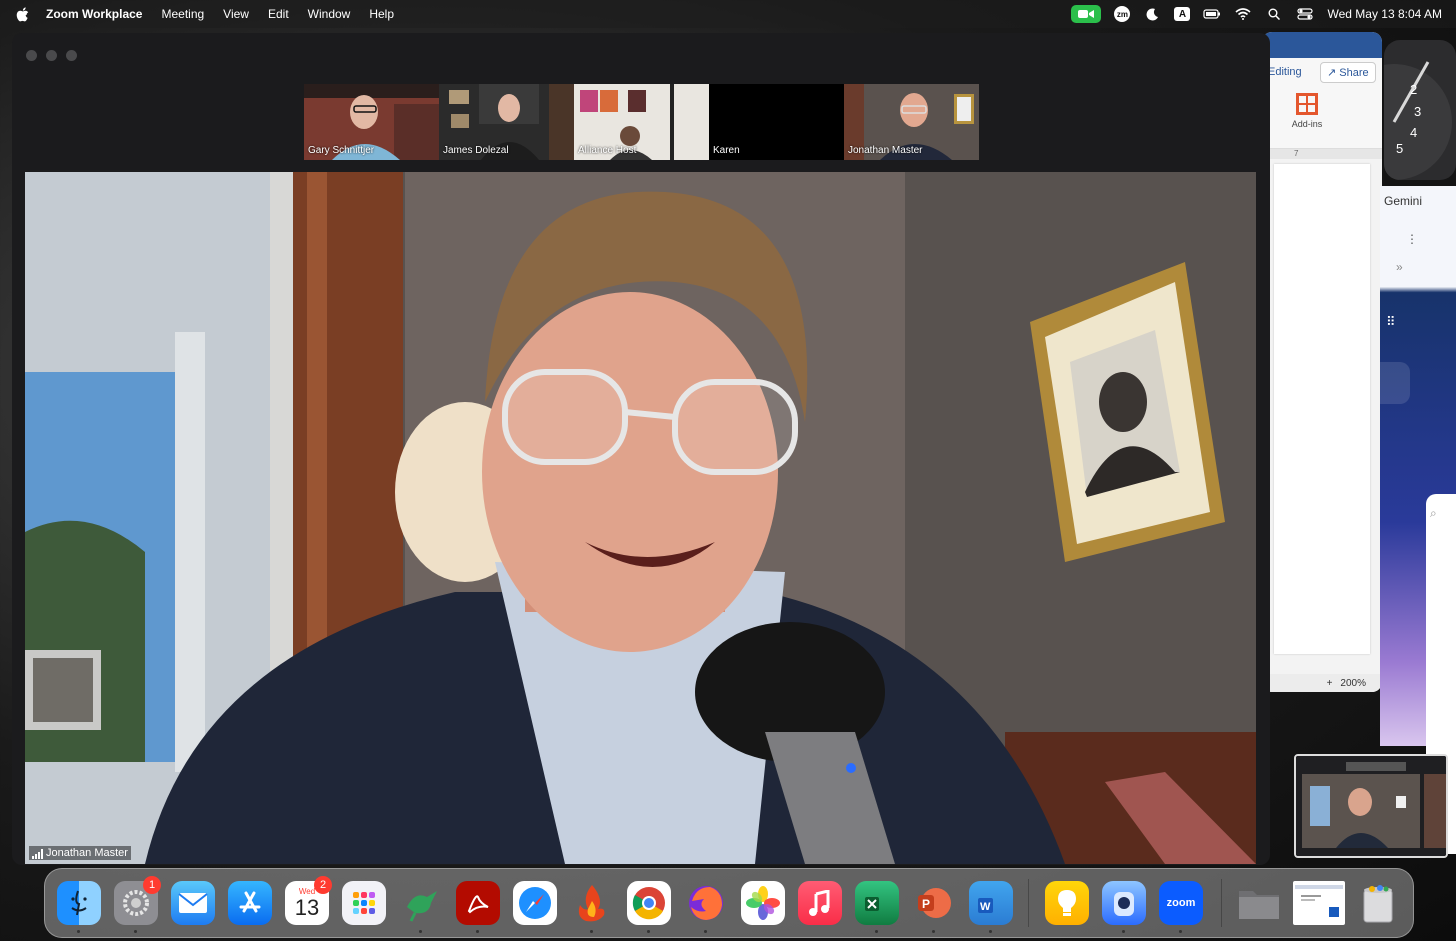 This screenshot has width=1456, height=941. Describe the element at coordinates (1322, 409) in the screenshot. I see `word-document-page` at that location.